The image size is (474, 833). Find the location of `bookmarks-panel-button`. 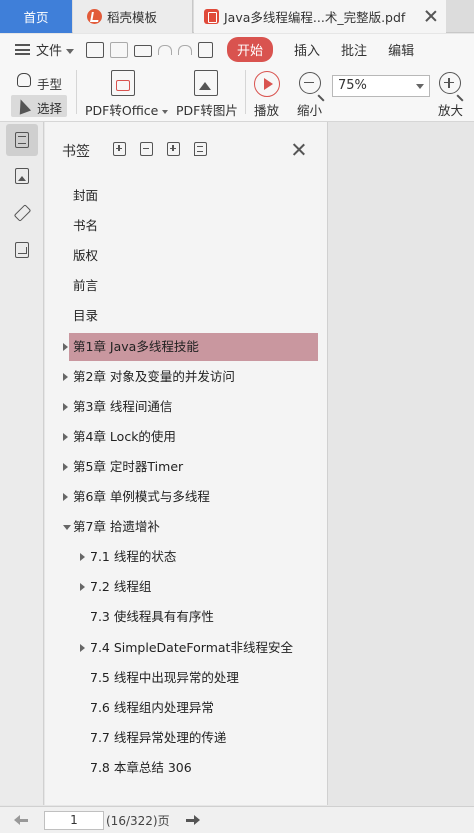

bookmarks-panel-button is located at coordinates (22, 140).